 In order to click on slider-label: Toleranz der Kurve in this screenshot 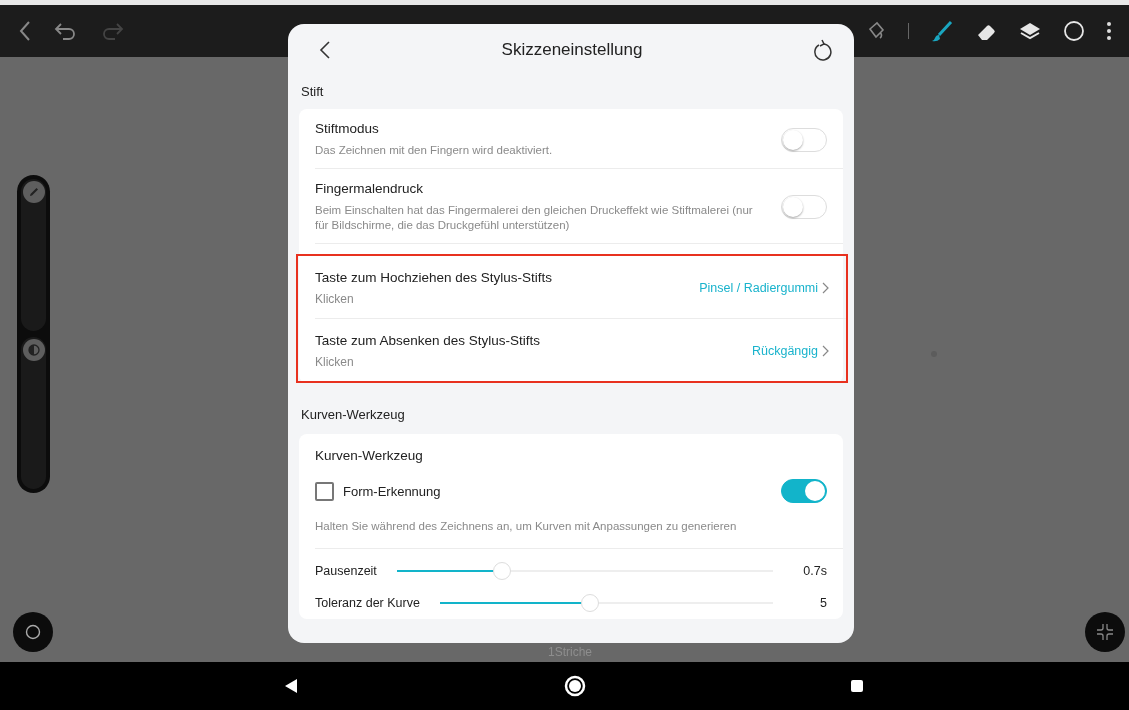, I will do `click(367, 603)`.